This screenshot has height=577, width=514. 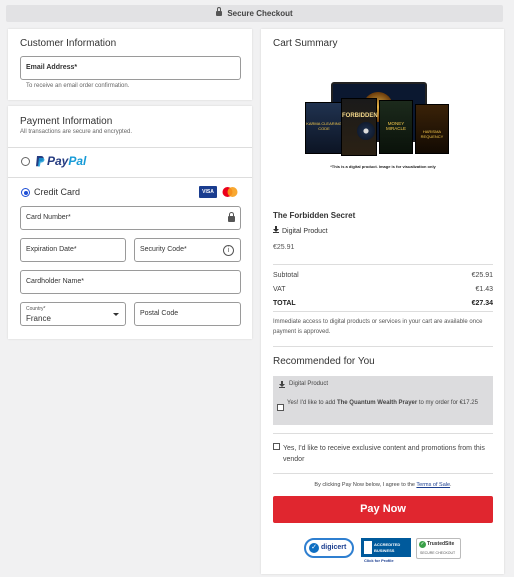 What do you see at coordinates (284, 247) in the screenshot?
I see `product-price: €25.91` at bounding box center [284, 247].